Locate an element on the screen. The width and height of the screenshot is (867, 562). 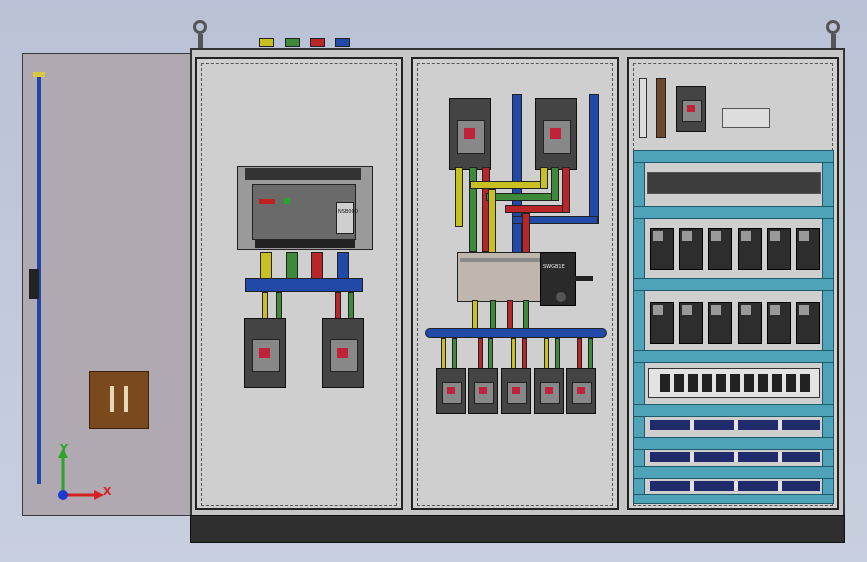
s2-bottom-busbar is located at coordinates (516, 333).